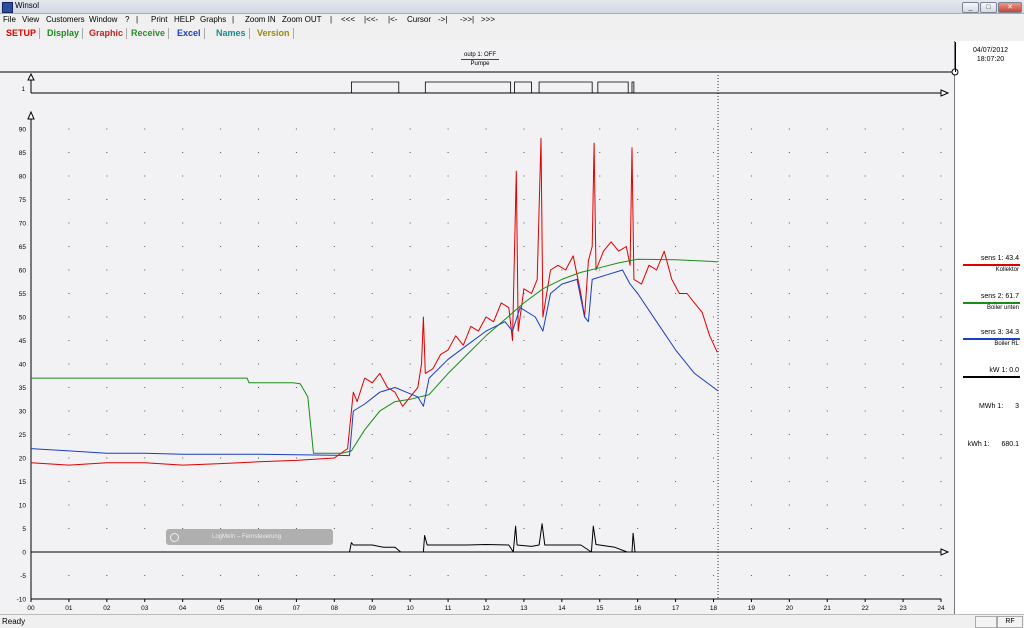 The width and height of the screenshot is (1024, 628). I want to click on menu-item: >>>, so click(488, 19).